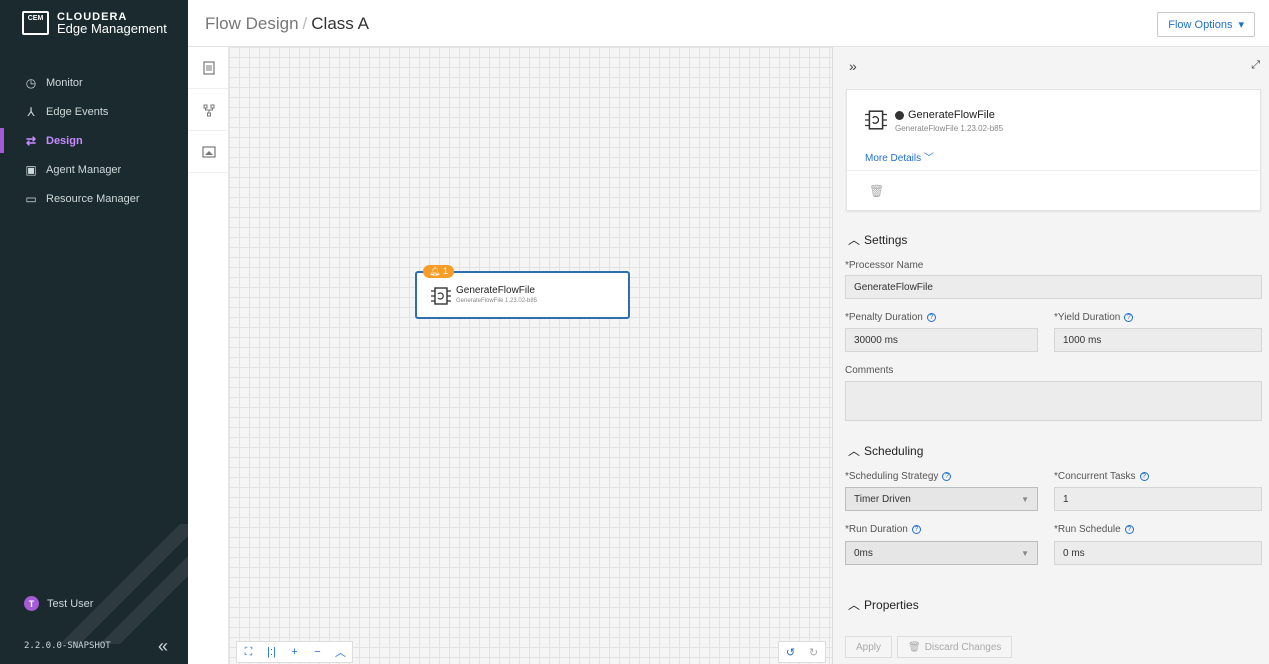 The image size is (1269, 664). Describe the element at coordinates (64, 140) in the screenshot. I see `sidebar-item-label: Design` at that location.